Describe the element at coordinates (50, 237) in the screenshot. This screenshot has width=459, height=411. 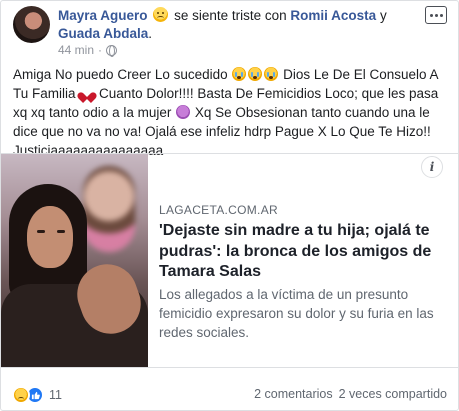
I see `woman-face` at that location.